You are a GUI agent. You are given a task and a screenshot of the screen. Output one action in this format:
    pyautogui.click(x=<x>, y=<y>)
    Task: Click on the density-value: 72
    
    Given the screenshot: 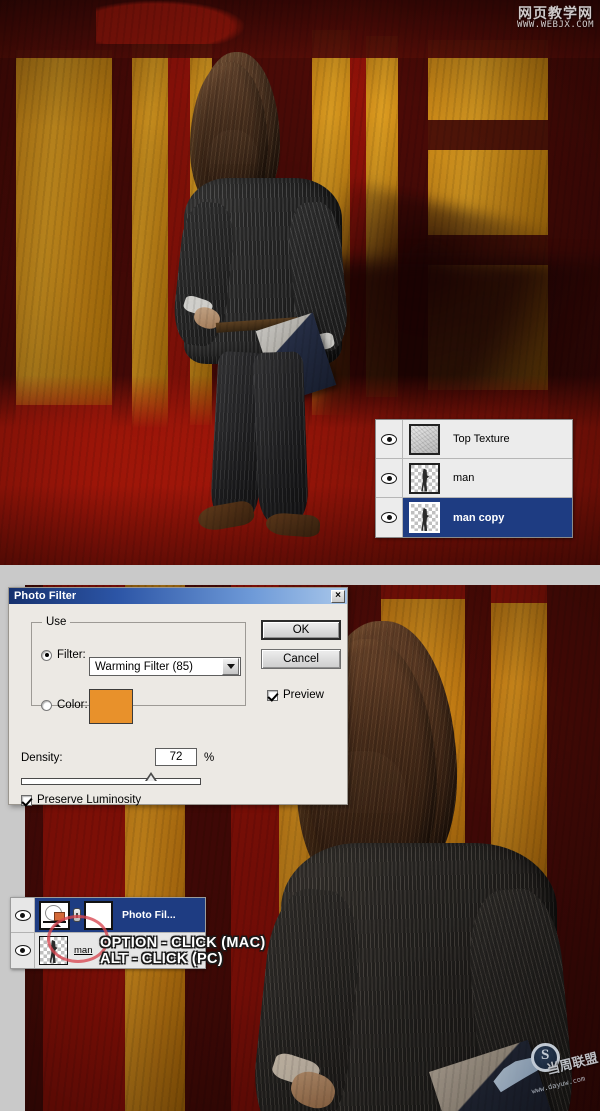 What is the action you would take?
    pyautogui.click(x=176, y=757)
    